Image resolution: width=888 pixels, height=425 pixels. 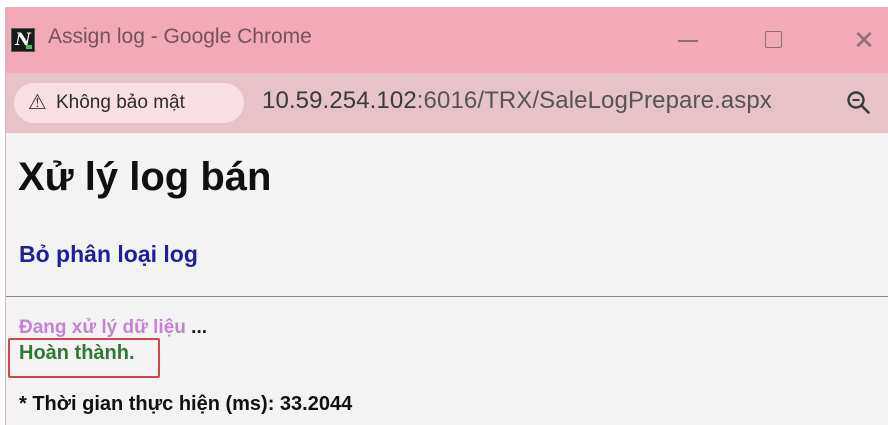 What do you see at coordinates (37, 102) in the screenshot?
I see `warning-icon: ⚠` at bounding box center [37, 102].